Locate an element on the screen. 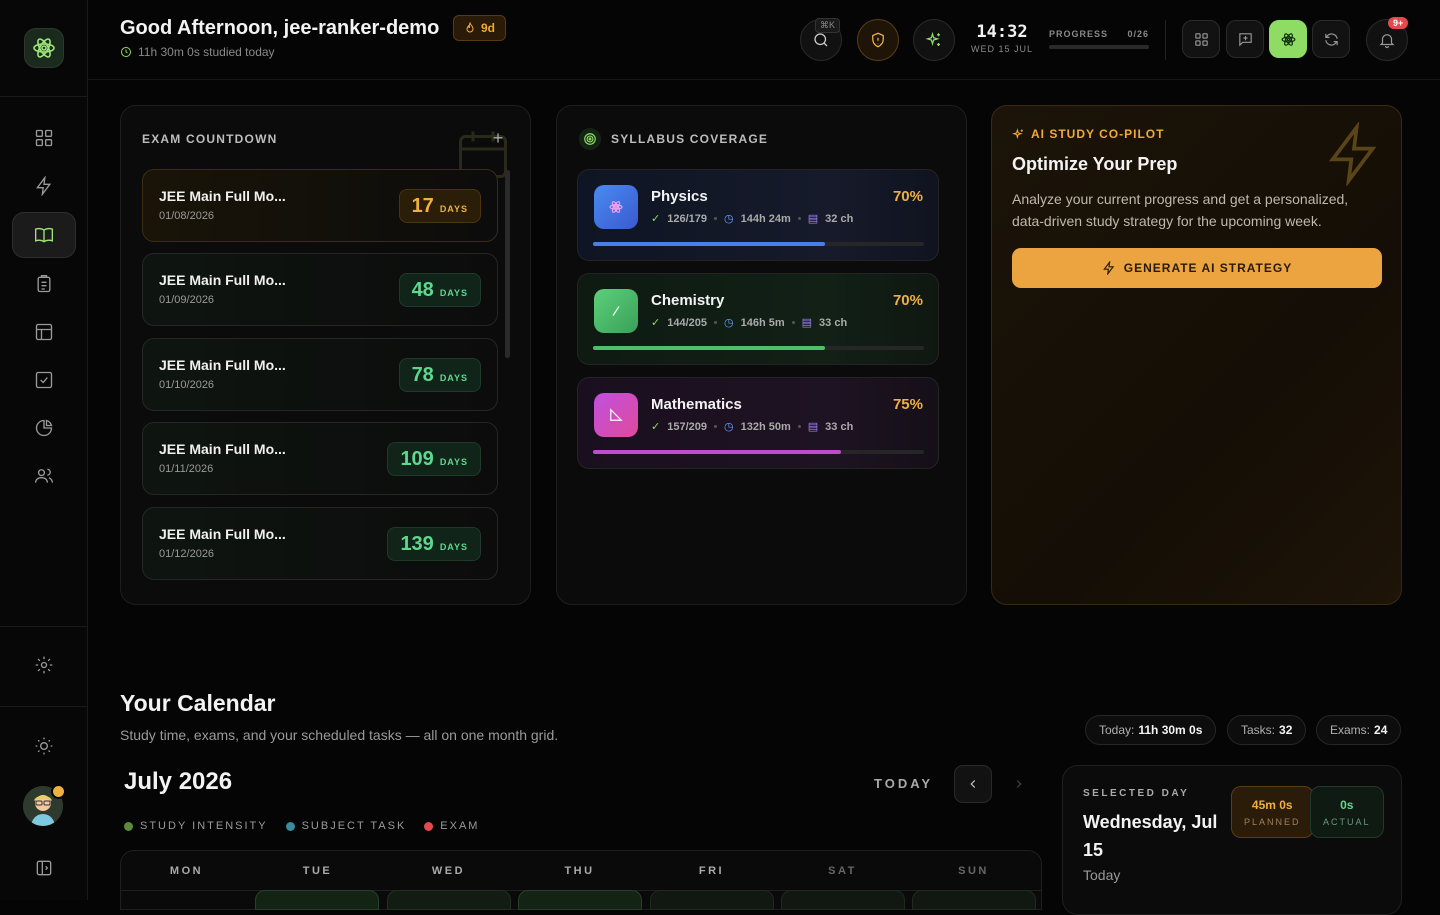 The width and height of the screenshot is (1440, 915). nav-checklist is located at coordinates (44, 380).